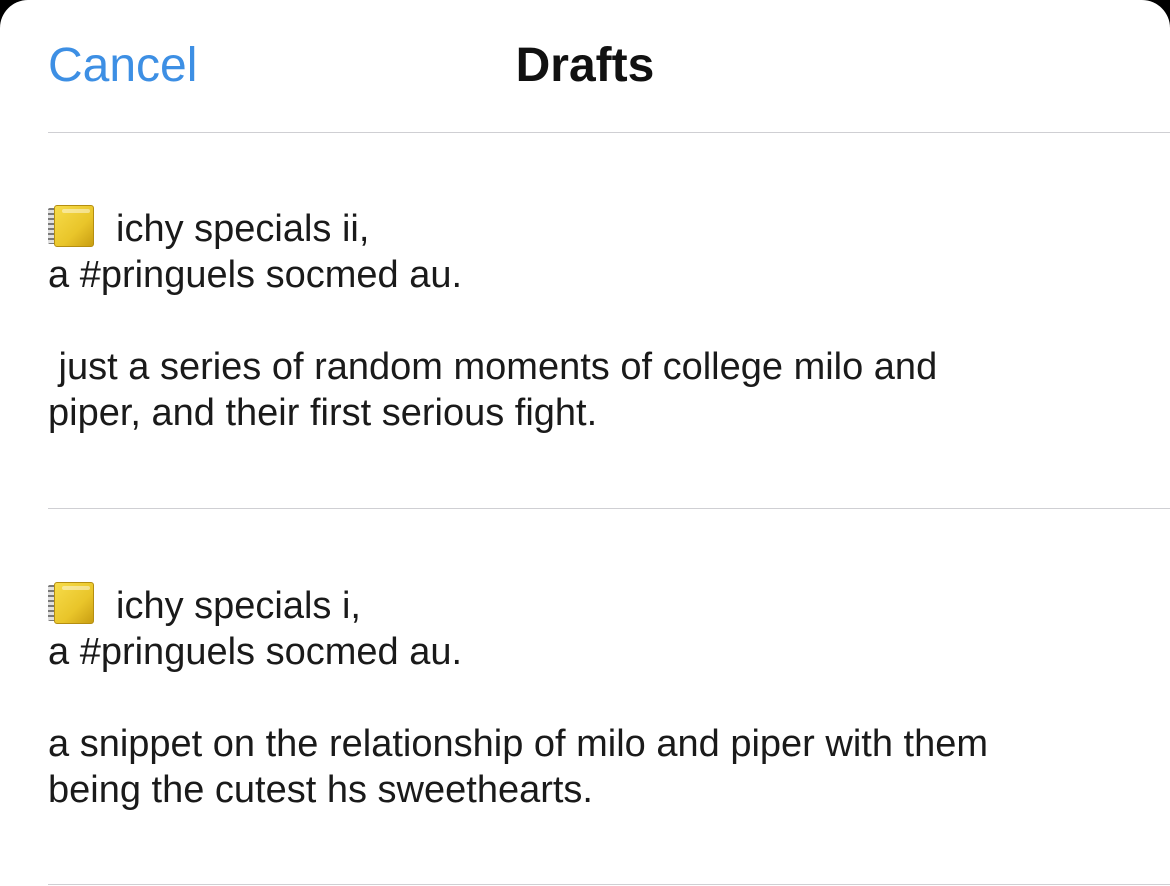 The width and height of the screenshot is (1170, 886). I want to click on nav-divider, so click(609, 132).